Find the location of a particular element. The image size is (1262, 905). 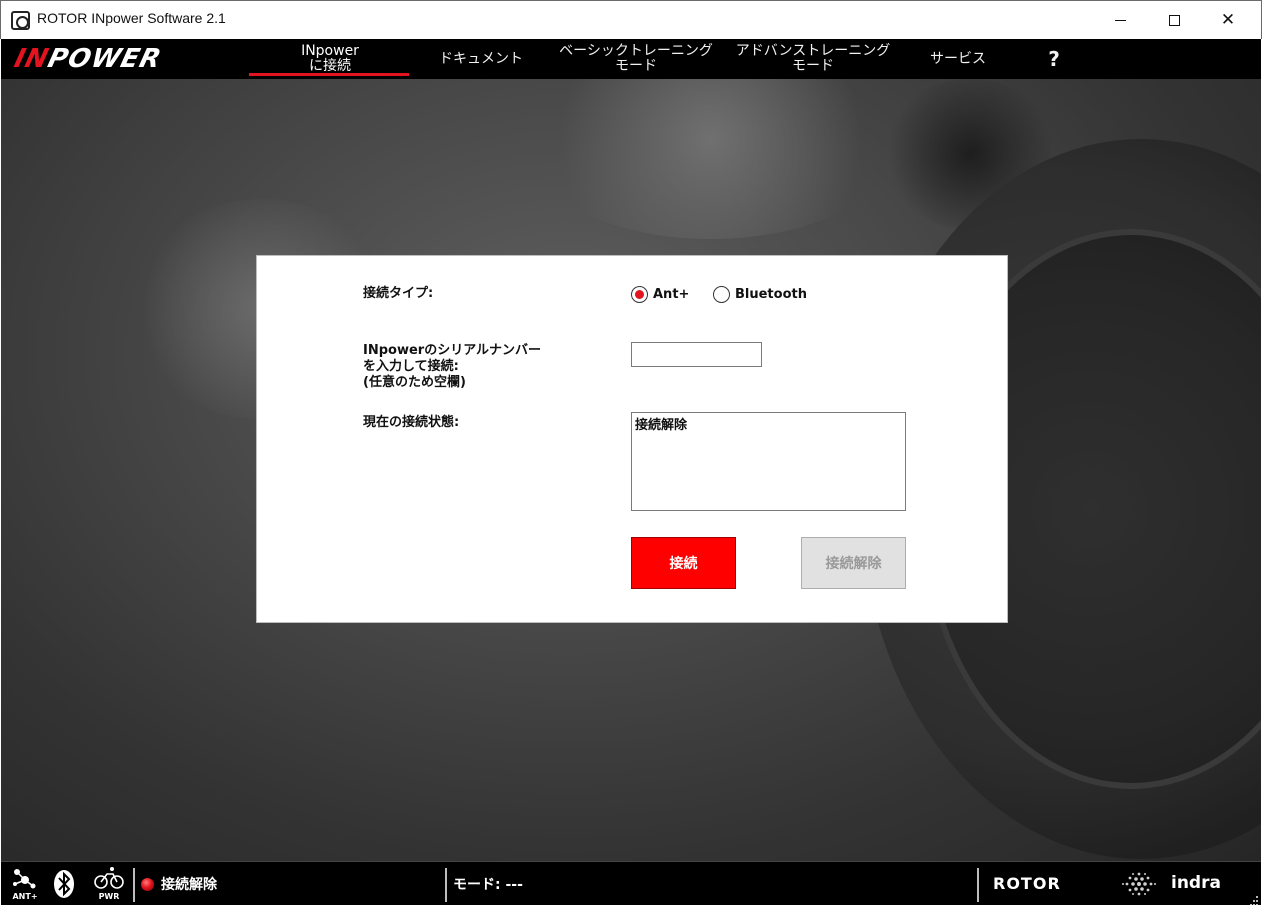

background-highlight is located at coordinates (711, 159).